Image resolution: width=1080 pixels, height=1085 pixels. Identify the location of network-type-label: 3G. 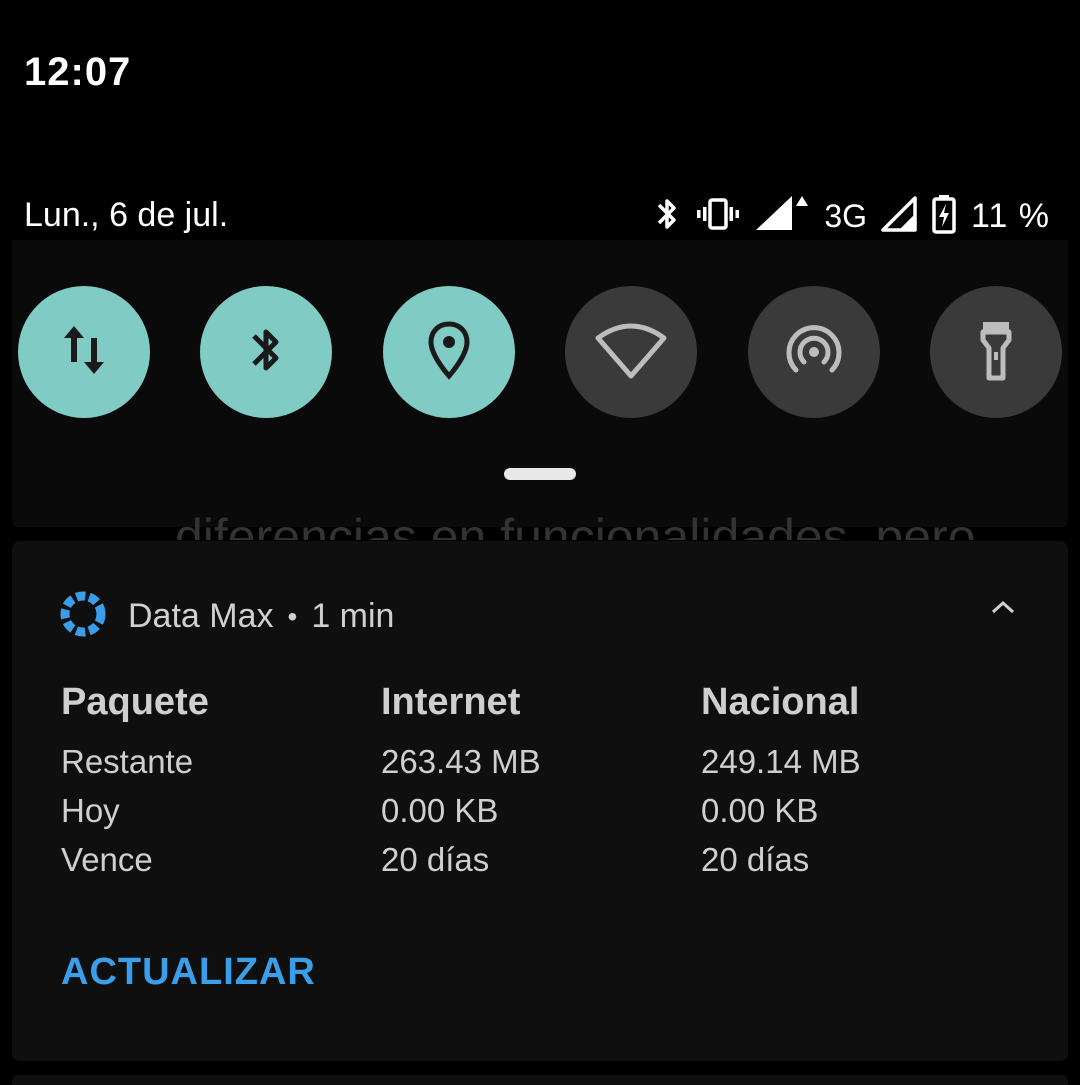
(846, 215).